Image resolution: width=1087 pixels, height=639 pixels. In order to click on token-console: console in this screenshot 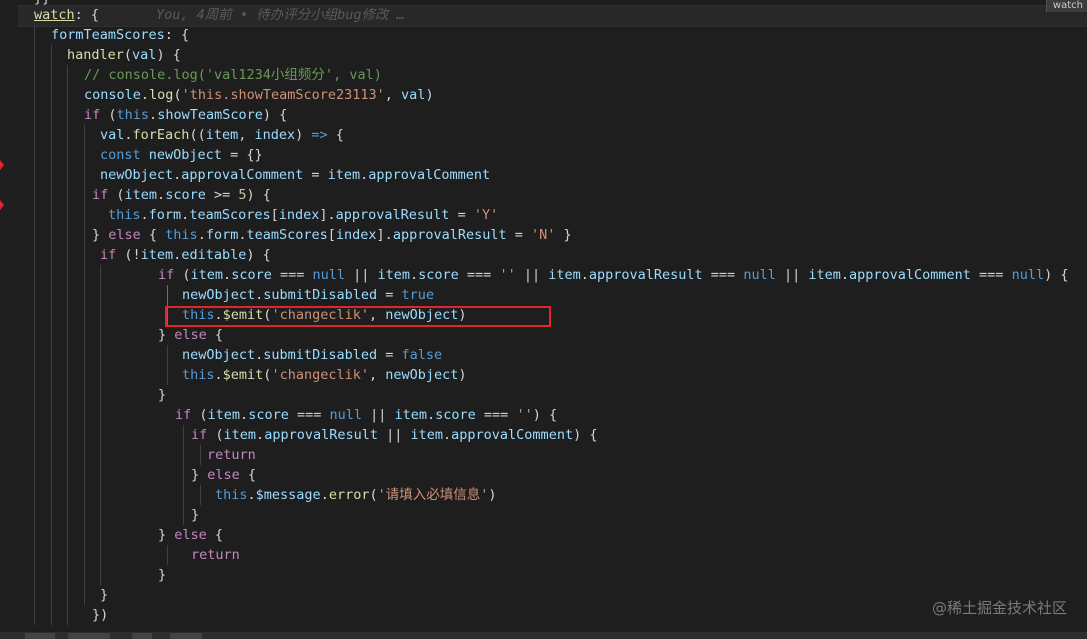, I will do `click(112, 95)`.